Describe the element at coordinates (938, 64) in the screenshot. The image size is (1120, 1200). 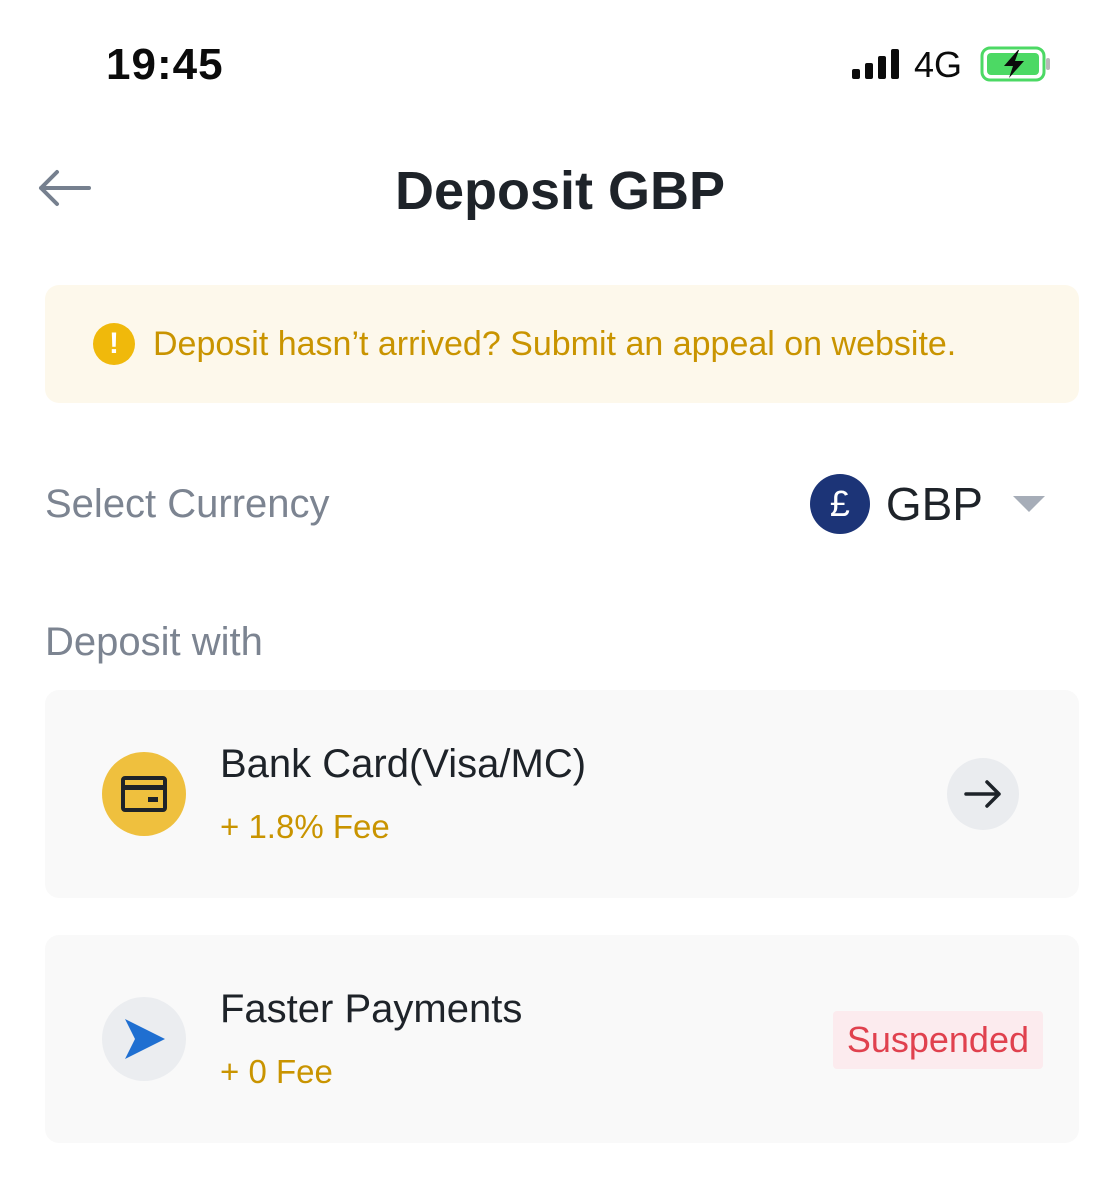
I see `network-type: 4G` at that location.